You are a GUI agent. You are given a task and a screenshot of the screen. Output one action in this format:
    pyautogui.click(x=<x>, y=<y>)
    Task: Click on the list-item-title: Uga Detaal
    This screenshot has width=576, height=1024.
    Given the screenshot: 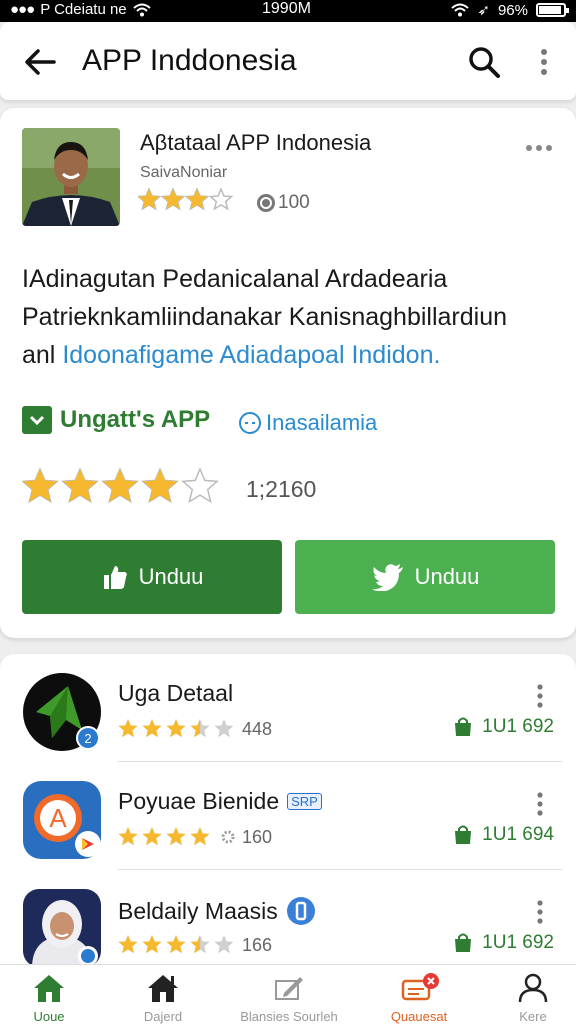 What is the action you would take?
    pyautogui.click(x=176, y=693)
    